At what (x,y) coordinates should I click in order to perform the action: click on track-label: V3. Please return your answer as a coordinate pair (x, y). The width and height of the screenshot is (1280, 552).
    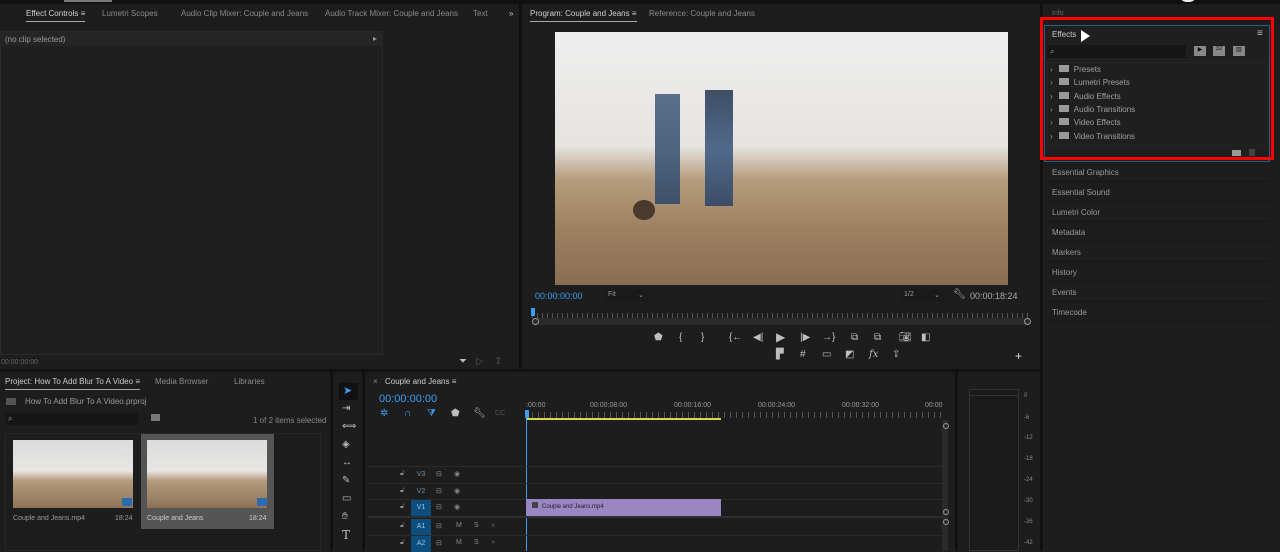
    Looking at the image, I should click on (421, 475).